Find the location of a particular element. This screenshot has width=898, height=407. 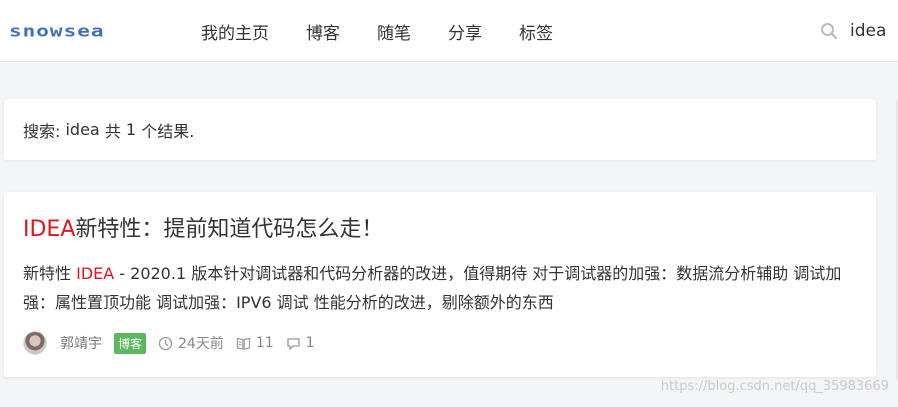

post-time: 24天前 is located at coordinates (201, 344).